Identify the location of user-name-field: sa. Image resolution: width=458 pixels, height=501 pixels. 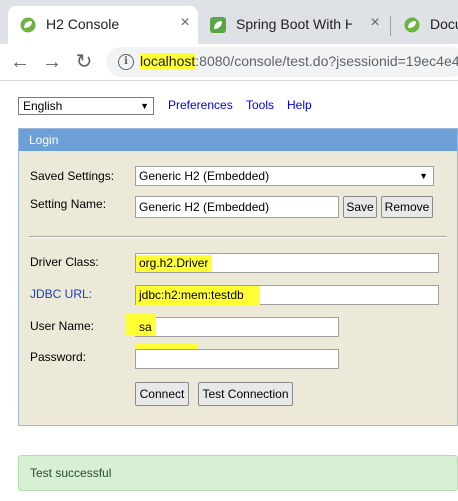
(232, 325).